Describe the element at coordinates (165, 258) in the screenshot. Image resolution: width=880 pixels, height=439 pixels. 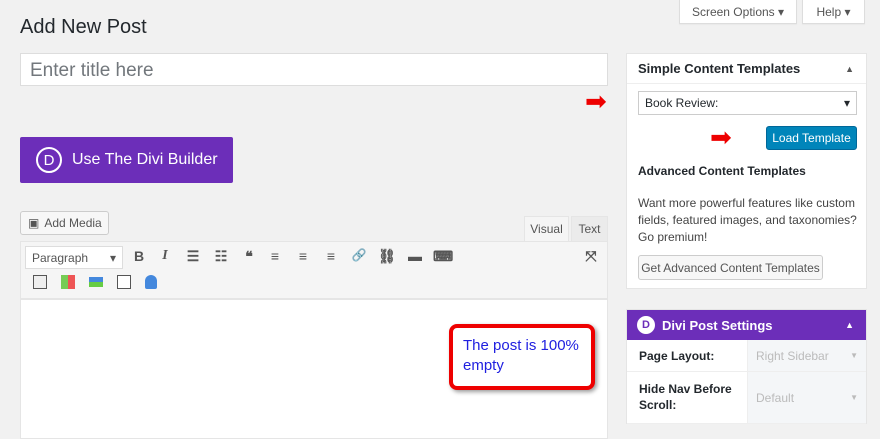
I see `italic-icon: I` at that location.